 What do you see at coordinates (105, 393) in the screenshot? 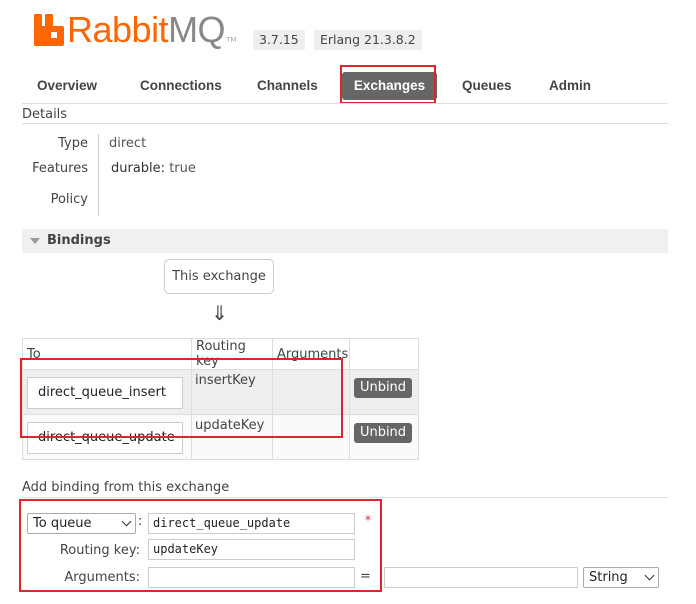
I see `queue-link: direct_queue_insert` at bounding box center [105, 393].